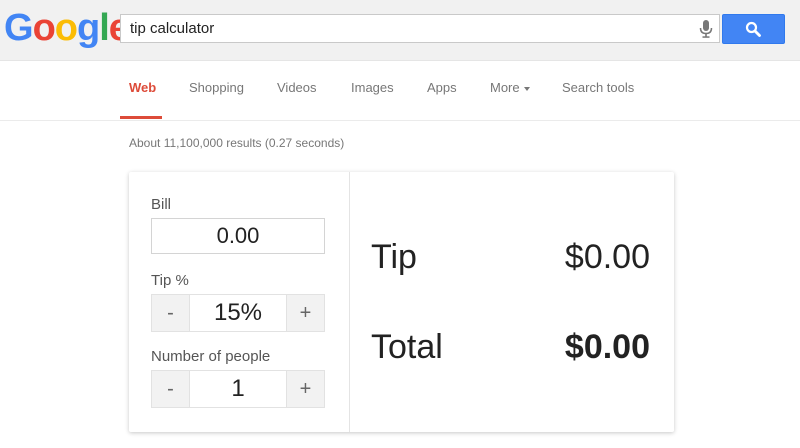  Describe the element at coordinates (407, 347) in the screenshot. I see `total-label: Total` at that location.